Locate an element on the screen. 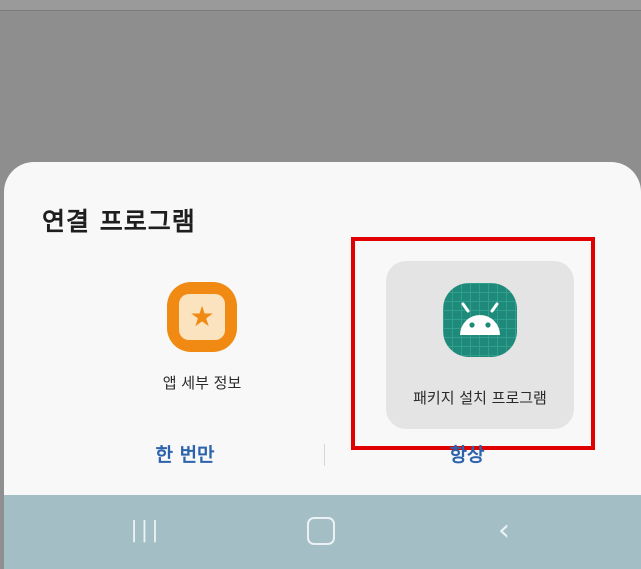 The height and width of the screenshot is (569, 641). app-label-app-details: 앱 세부 정보 is located at coordinates (202, 383).